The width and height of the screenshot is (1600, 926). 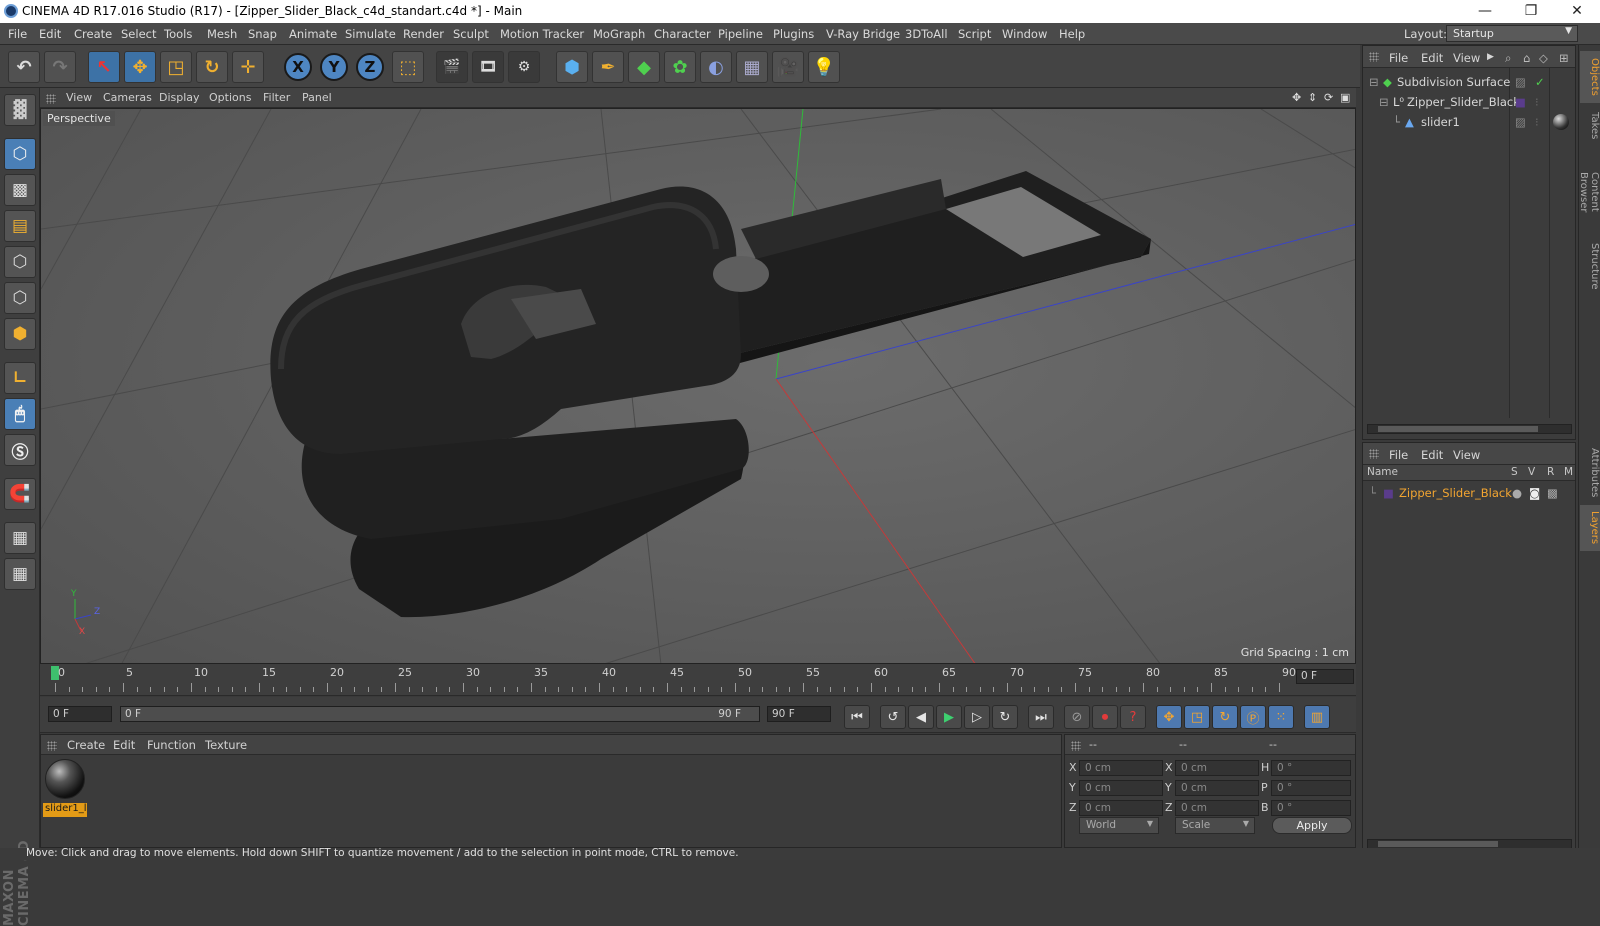 What do you see at coordinates (1217, 788) in the screenshot?
I see `size-y-field: 0 cm` at bounding box center [1217, 788].